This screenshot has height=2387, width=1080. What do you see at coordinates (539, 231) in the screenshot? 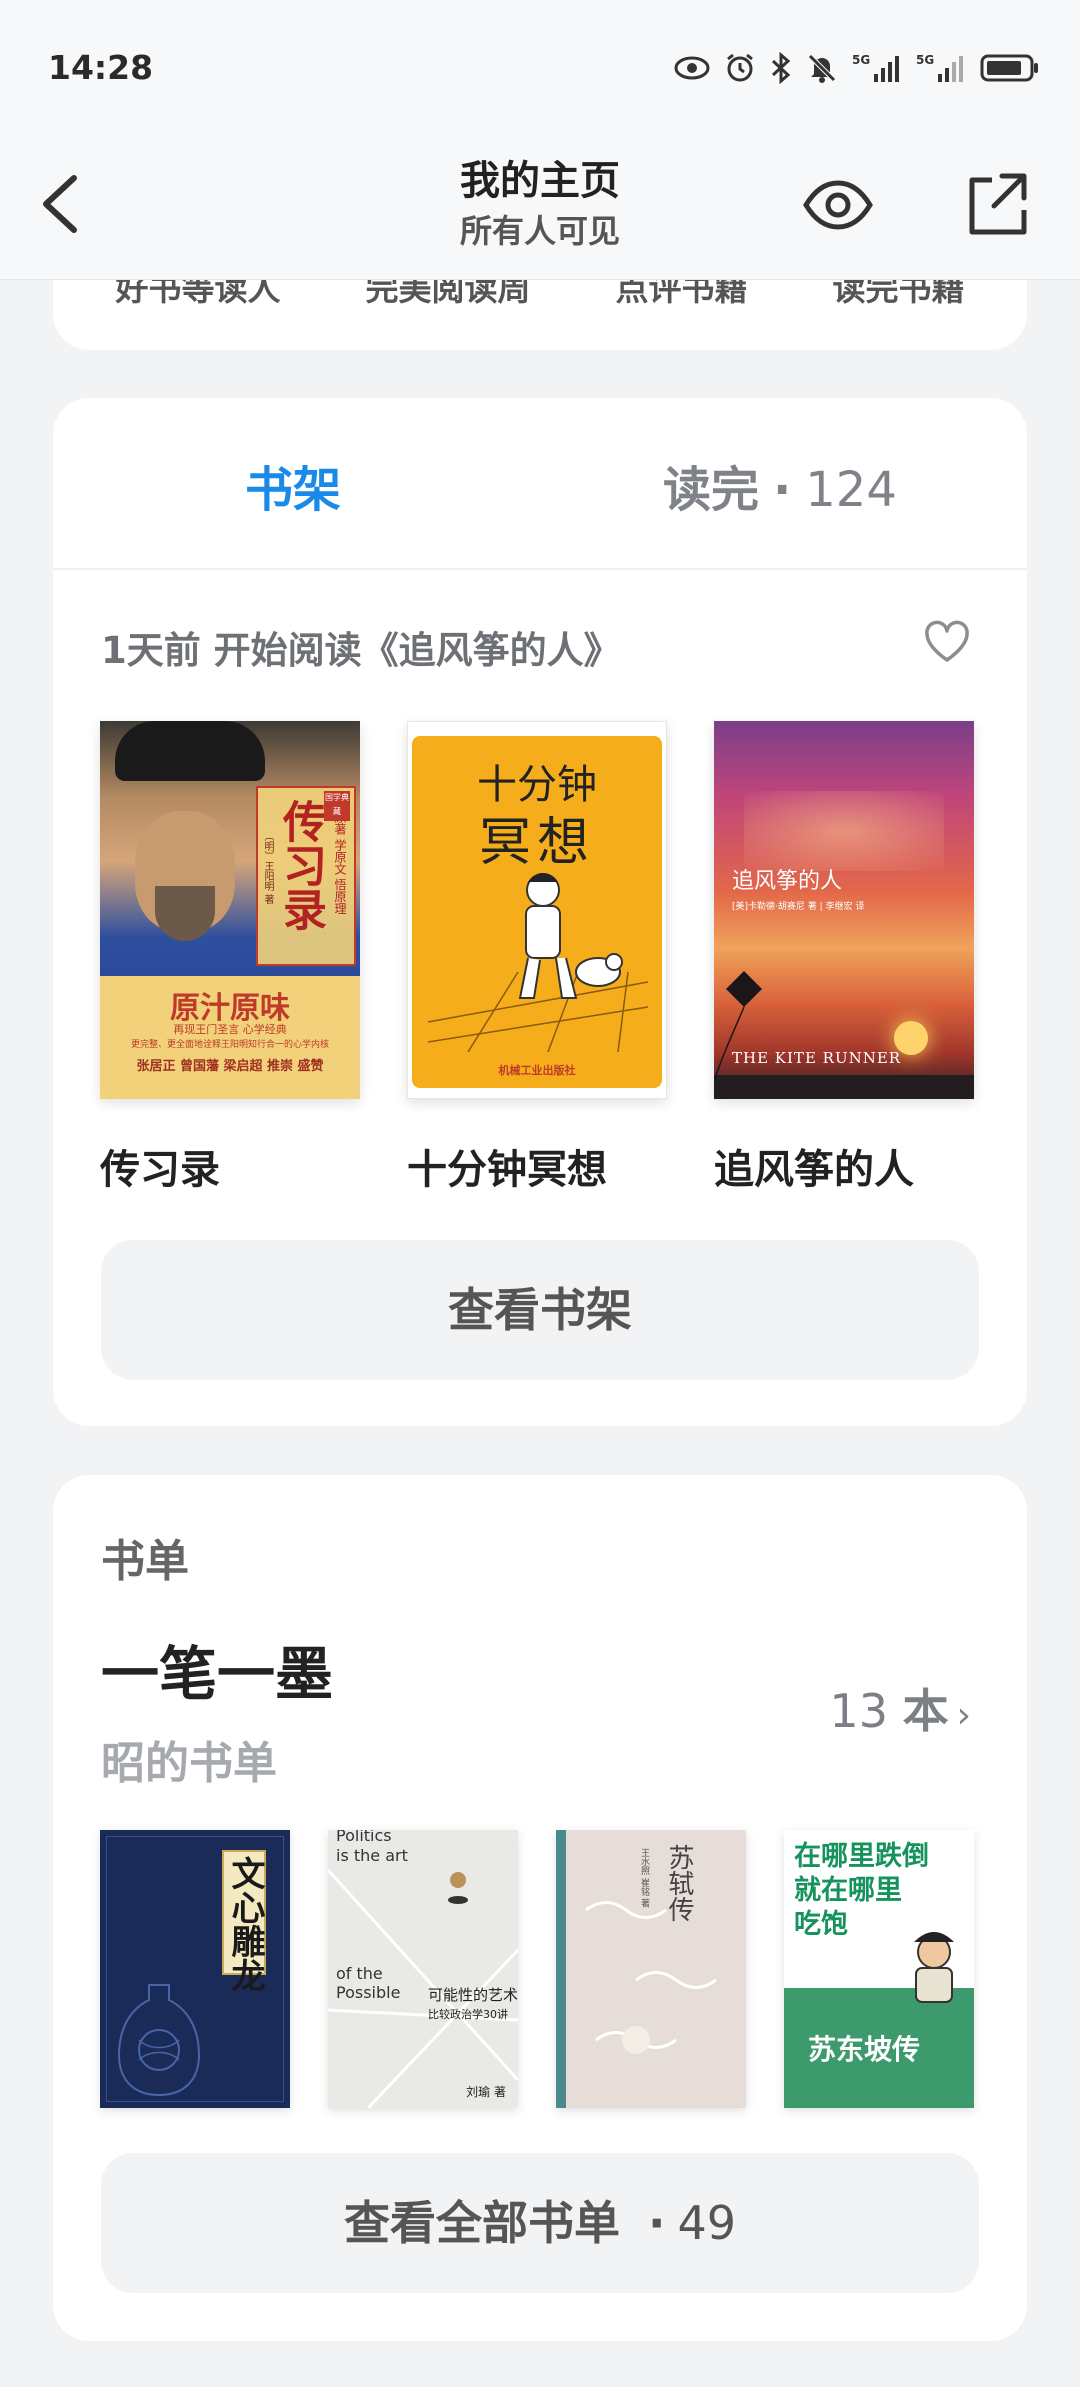
I see `page-subtitle: 所有人可见` at bounding box center [539, 231].